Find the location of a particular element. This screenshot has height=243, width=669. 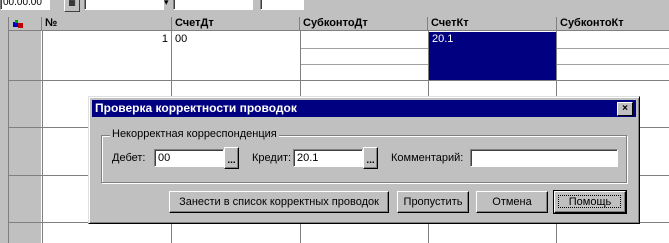

close-button: × is located at coordinates (625, 109).